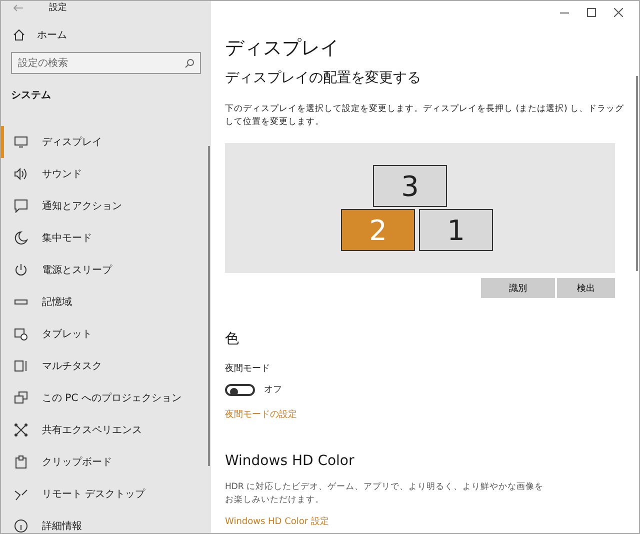  Describe the element at coordinates (290, 461) in the screenshot. I see `section-heading: Windows HD Color` at that location.